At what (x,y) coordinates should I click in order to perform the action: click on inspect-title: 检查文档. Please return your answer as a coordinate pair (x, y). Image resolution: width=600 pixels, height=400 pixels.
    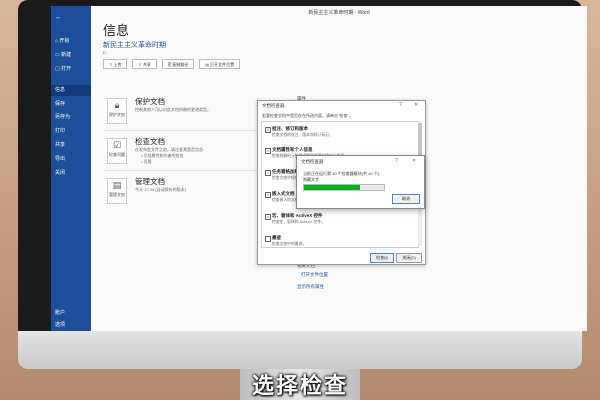
    Looking at the image, I should click on (150, 141).